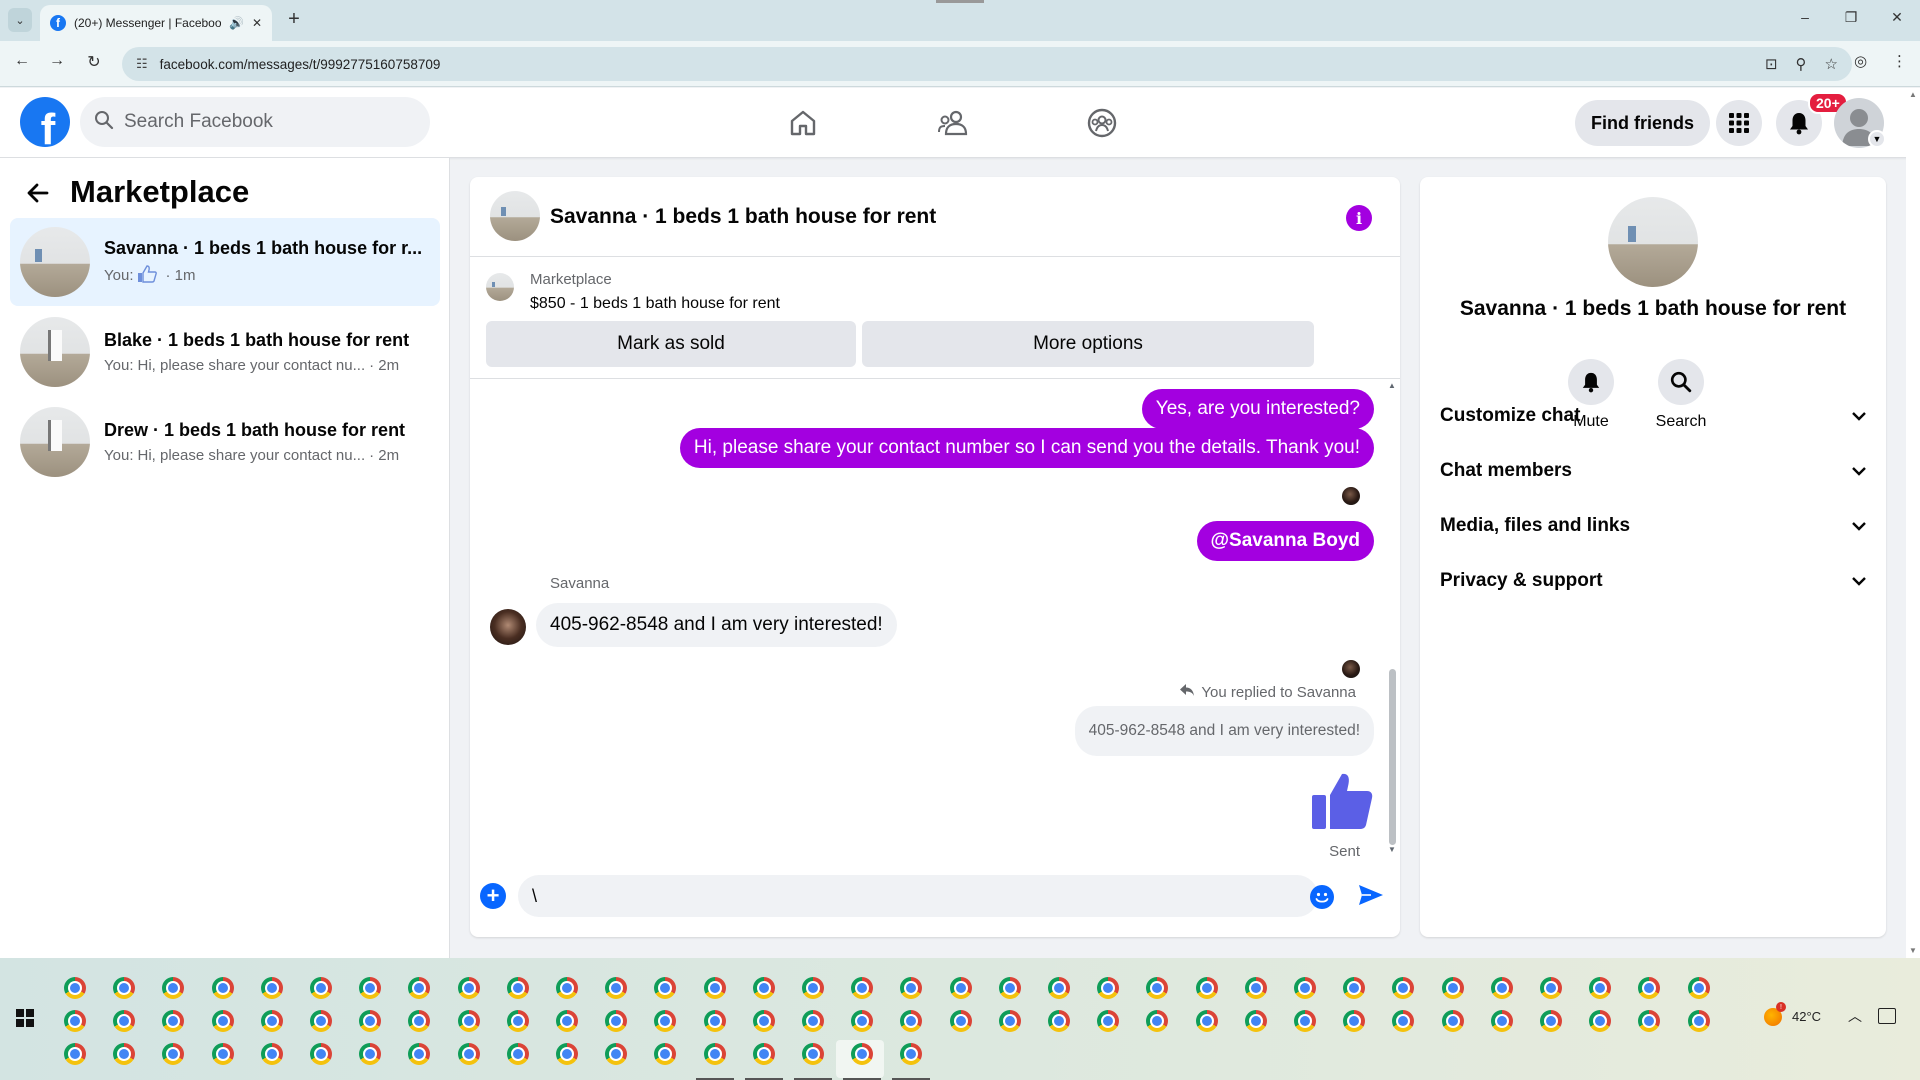  Describe the element at coordinates (25, 1018) in the screenshot. I see `windows-start-icon` at that location.